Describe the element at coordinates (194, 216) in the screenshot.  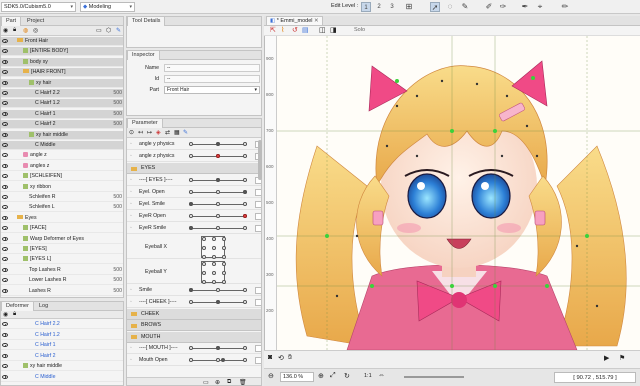
I see `parameter-row: ◦ EyeR Open 1.0` at that location.